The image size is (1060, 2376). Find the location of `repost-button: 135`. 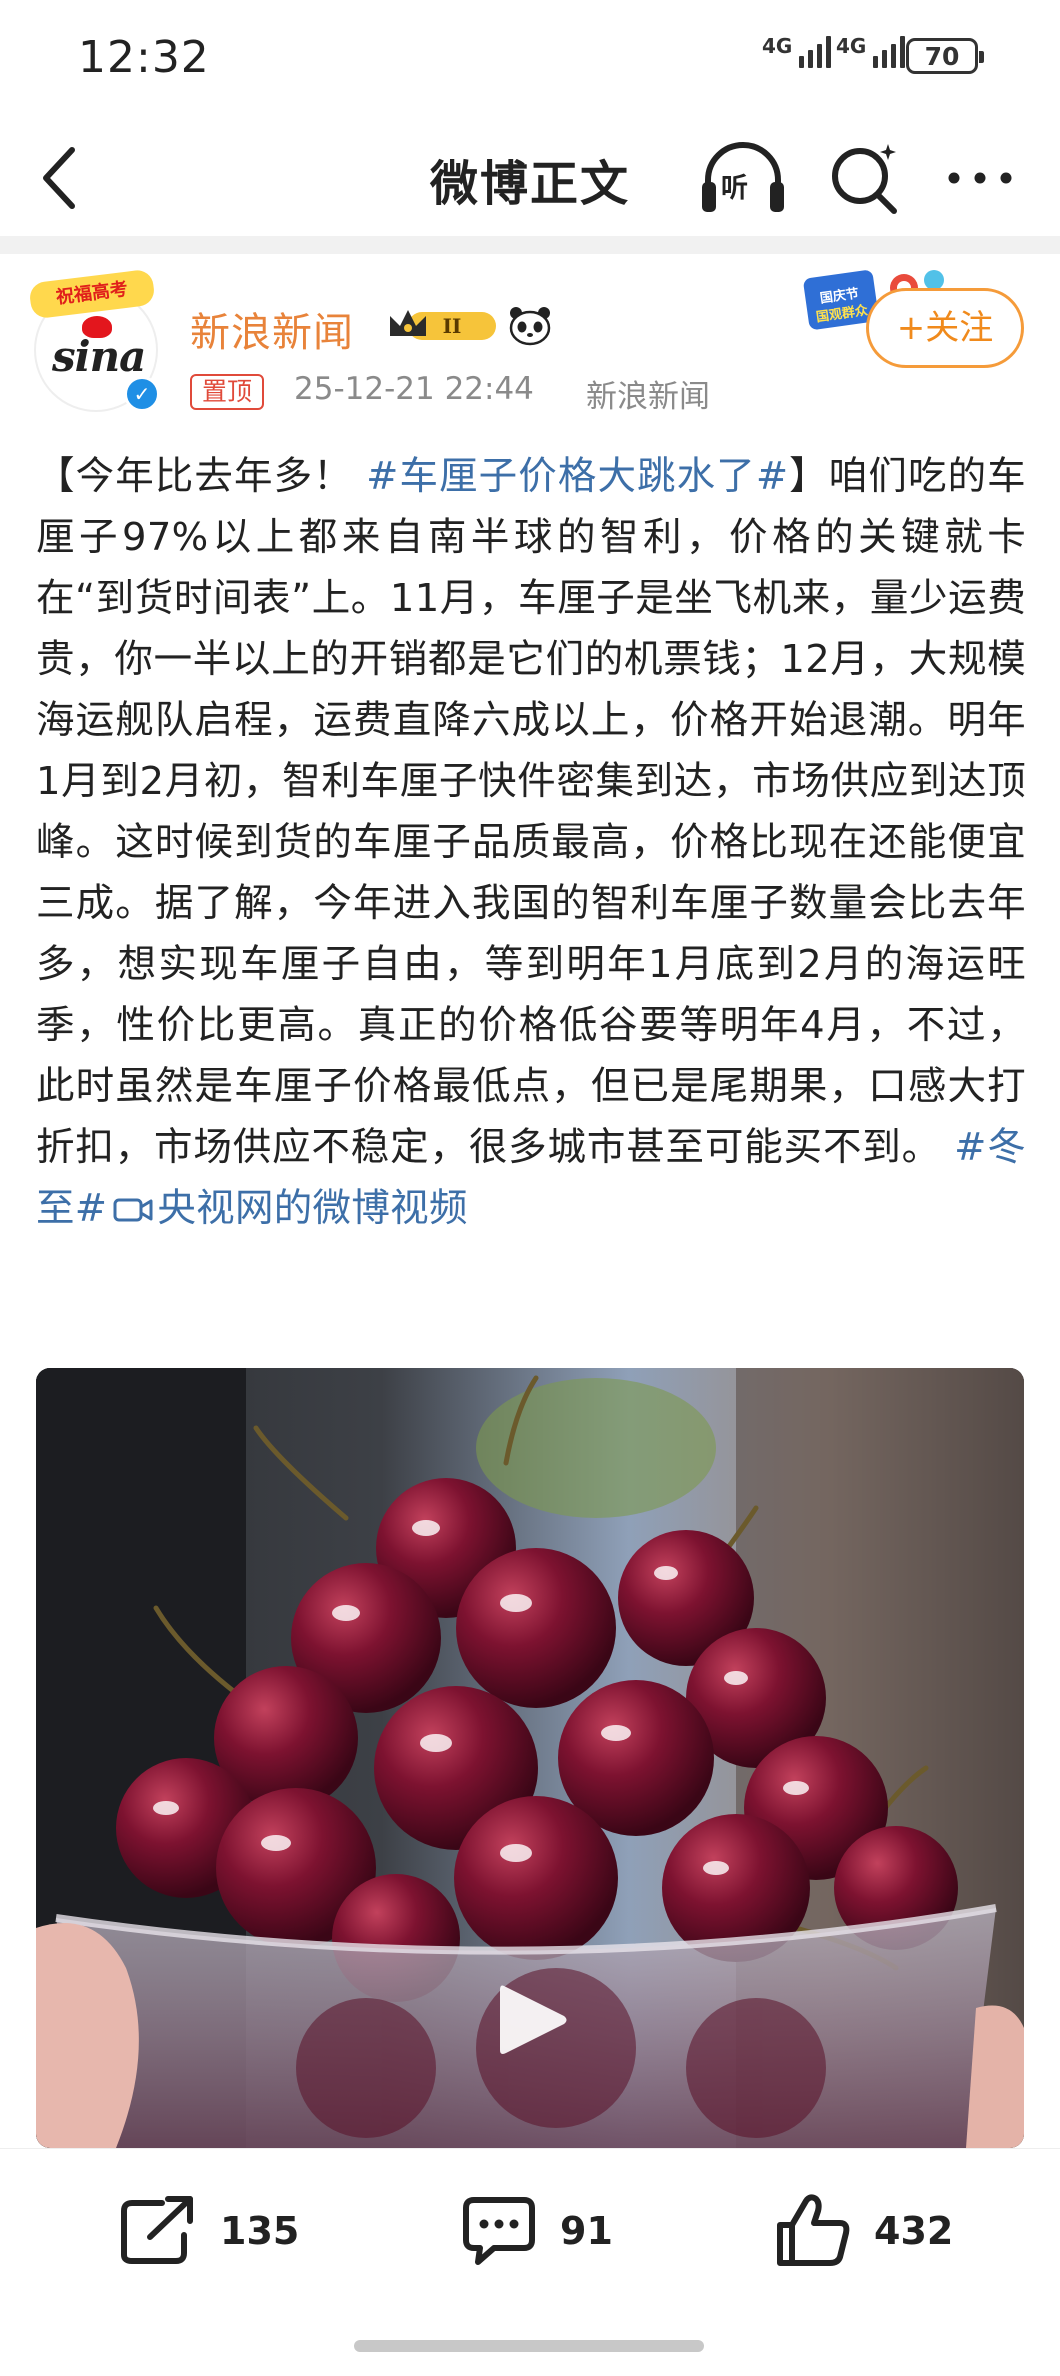

repost-button: 135 is located at coordinates (208, 2231).